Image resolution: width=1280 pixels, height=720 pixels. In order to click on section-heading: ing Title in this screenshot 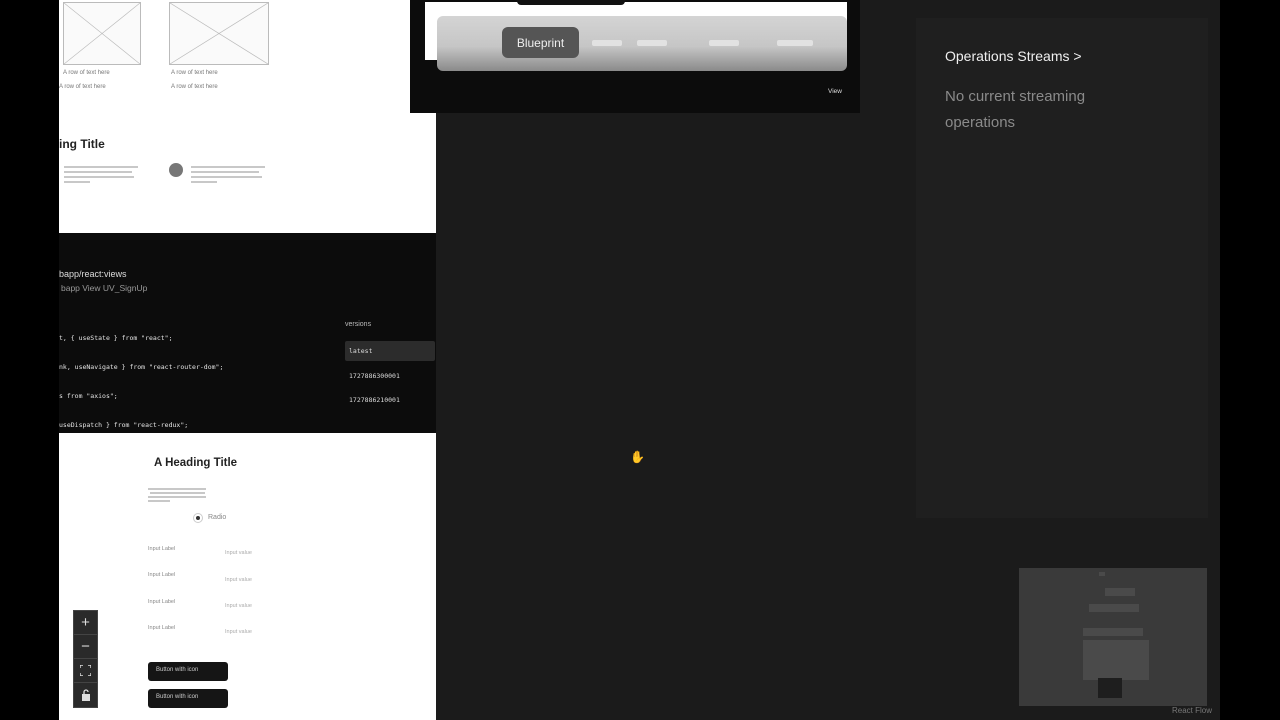, I will do `click(82, 144)`.